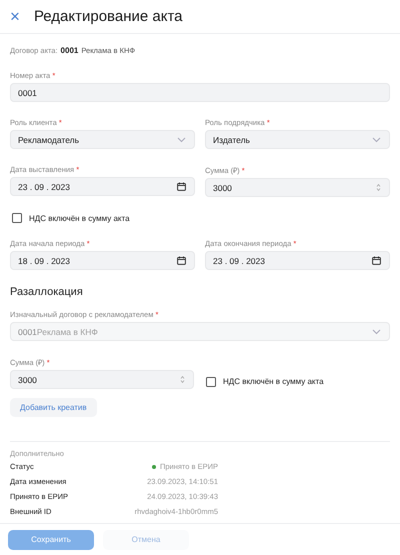 This screenshot has height=555, width=400. I want to click on section-heading: Разаллокация, so click(47, 292).